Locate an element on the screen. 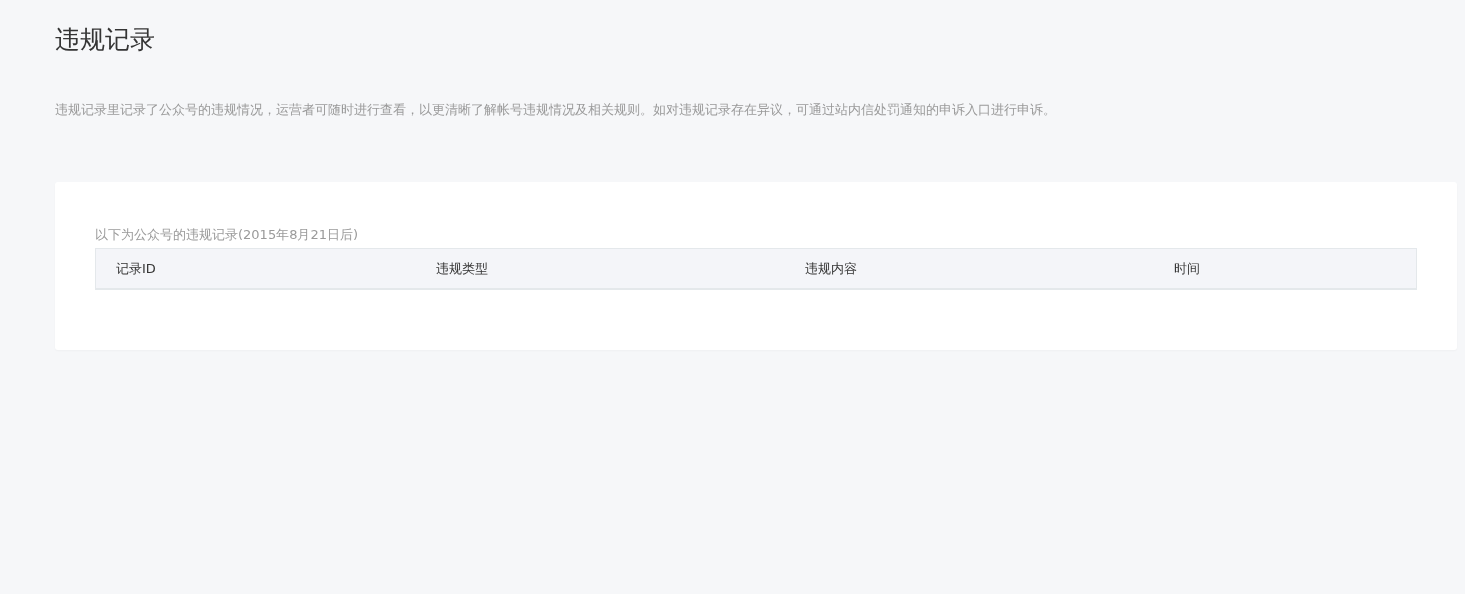 Image resolution: width=1465 pixels, height=594 pixels. column-header: 违规类型 is located at coordinates (462, 268).